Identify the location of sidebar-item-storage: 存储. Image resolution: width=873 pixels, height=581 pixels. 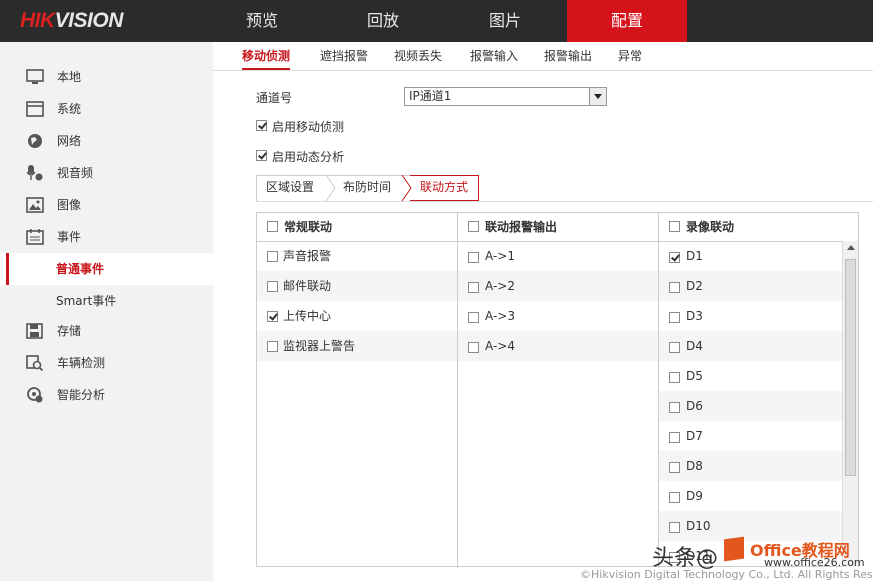
(106, 331).